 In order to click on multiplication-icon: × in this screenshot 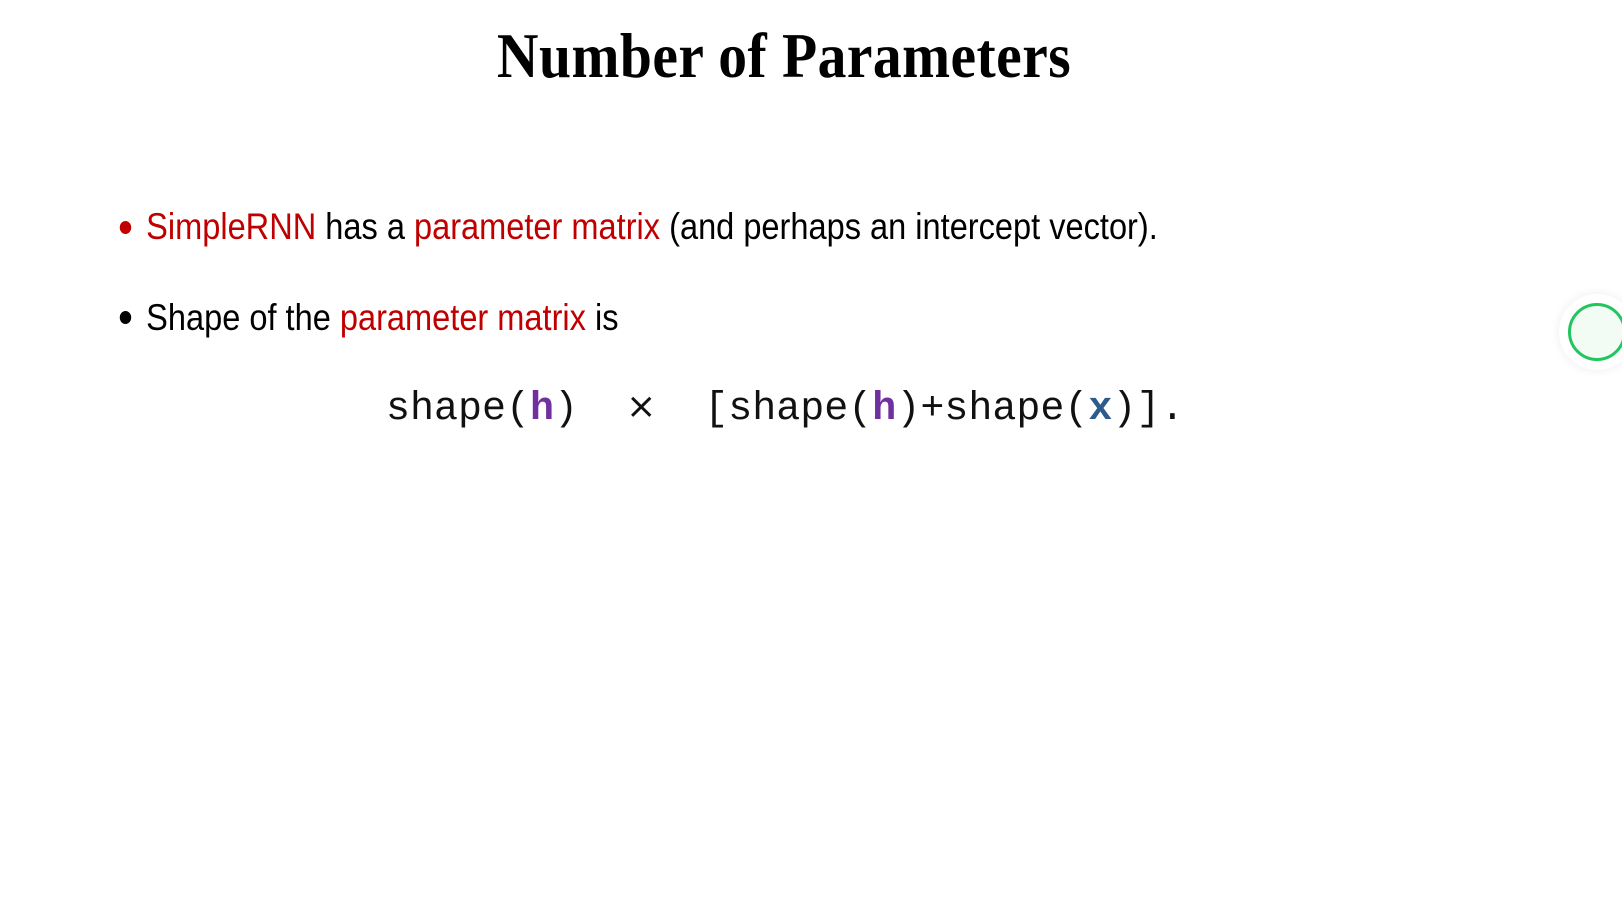, I will do `click(641, 406)`.